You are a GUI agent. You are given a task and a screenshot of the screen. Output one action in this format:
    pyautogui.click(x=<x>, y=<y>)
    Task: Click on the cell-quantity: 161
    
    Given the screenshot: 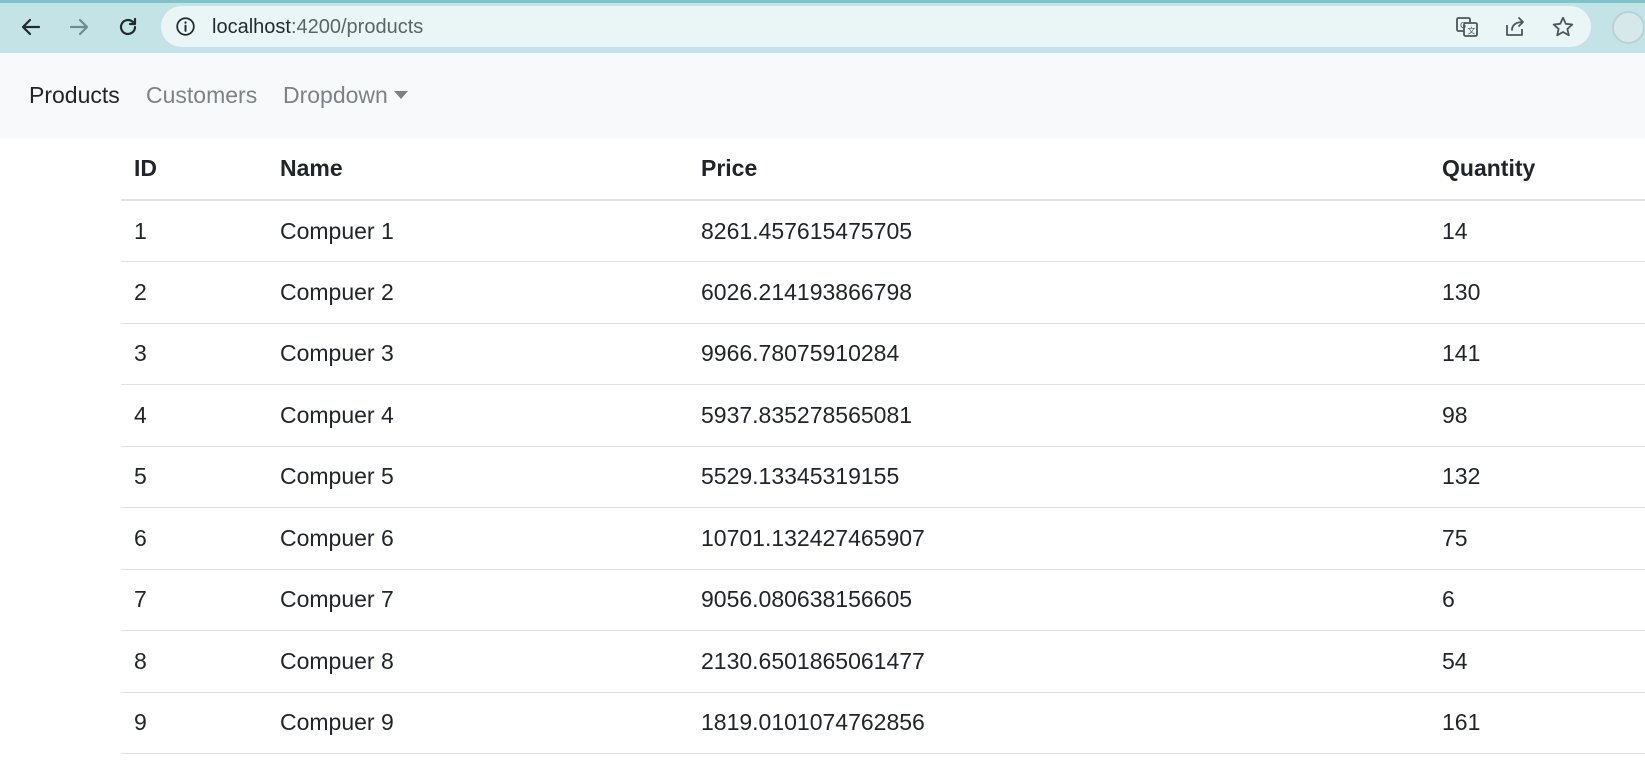 What is the action you would take?
    pyautogui.click(x=1537, y=723)
    